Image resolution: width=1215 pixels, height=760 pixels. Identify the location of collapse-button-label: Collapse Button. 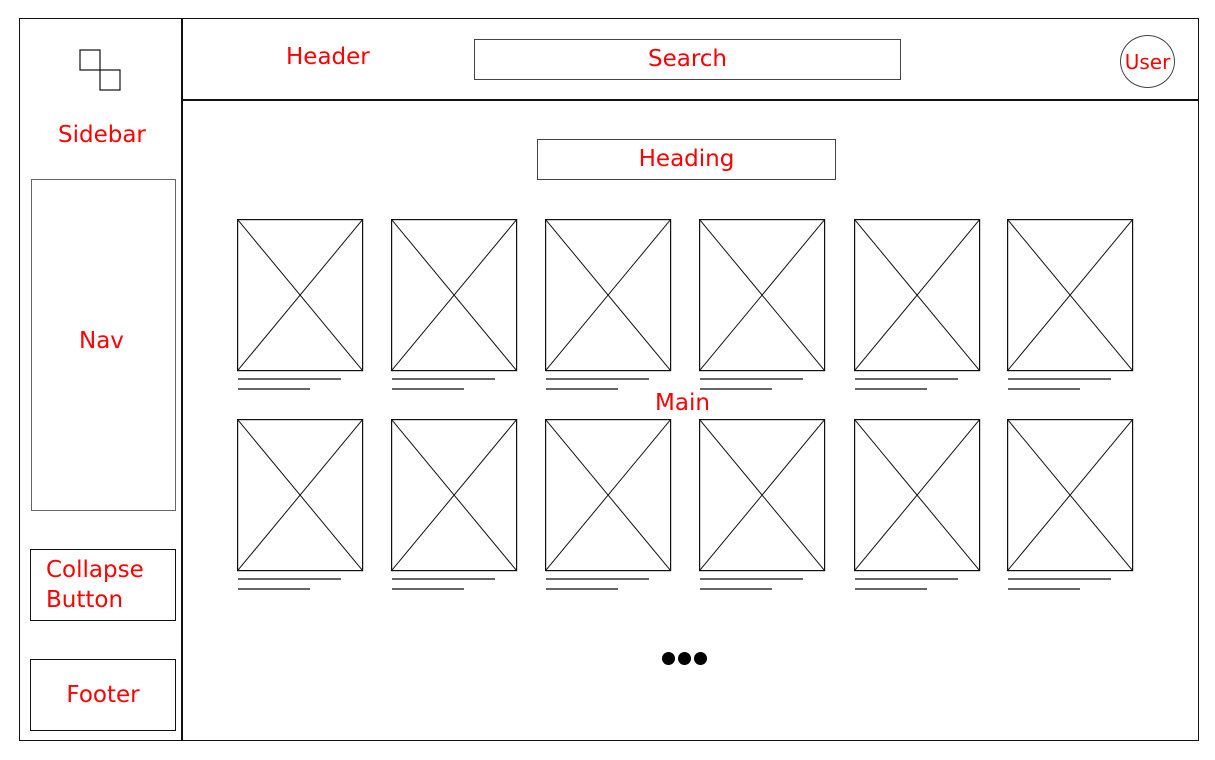
(95, 585).